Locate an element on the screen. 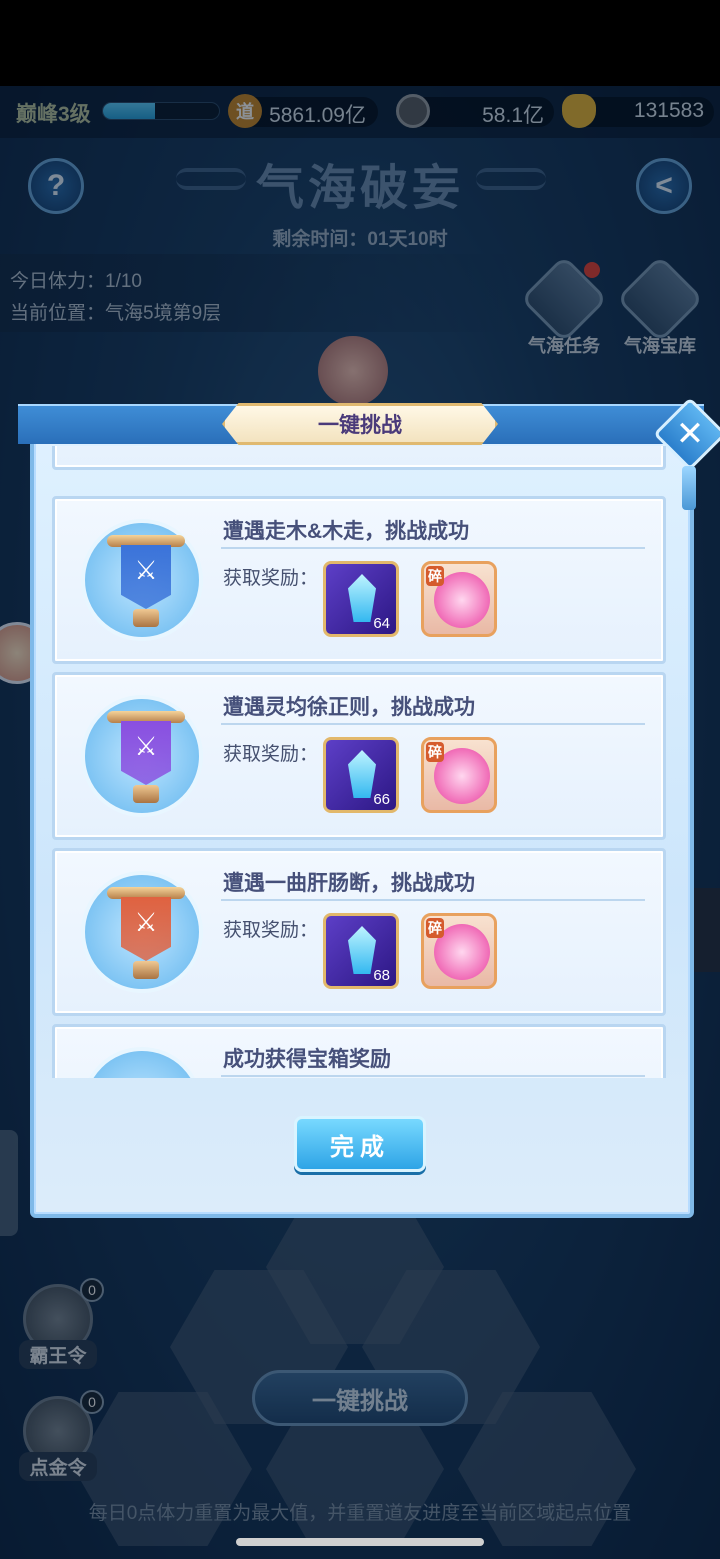 The image size is (720, 1559). result-title: 遭遇灵均徐正则，挑战成功 is located at coordinates (349, 707).